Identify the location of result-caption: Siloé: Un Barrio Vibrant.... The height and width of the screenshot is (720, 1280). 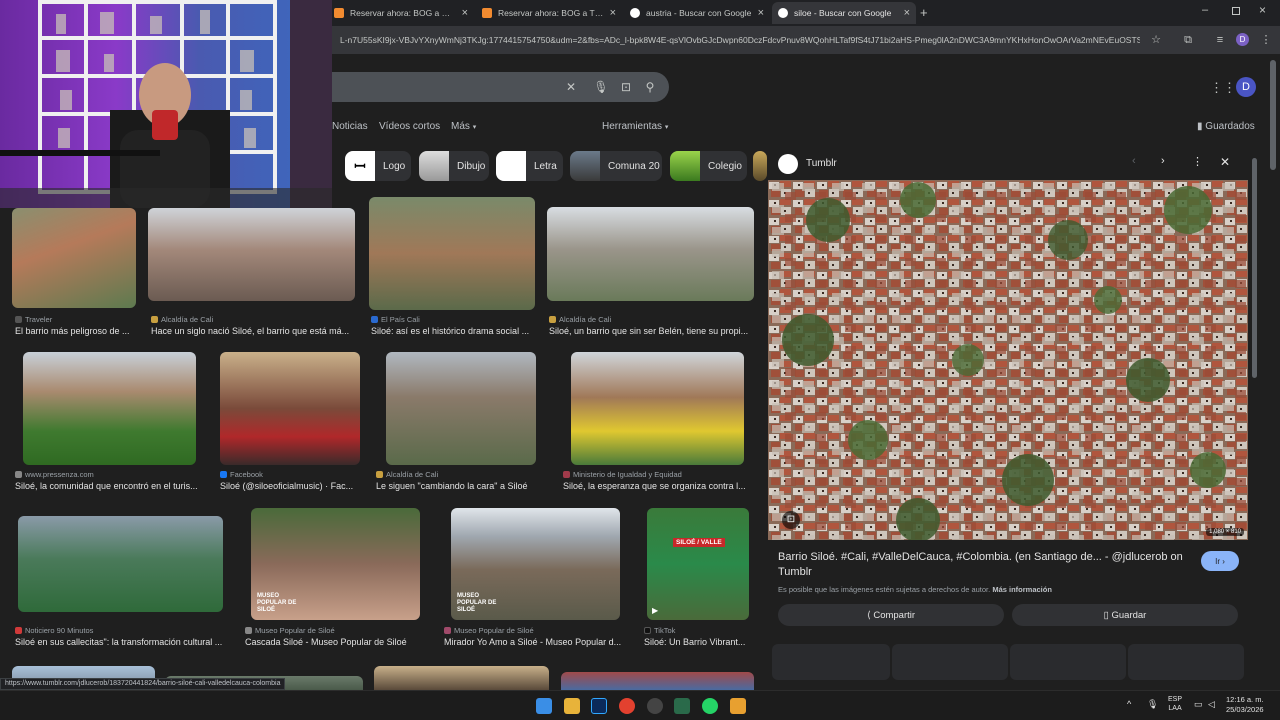
(699, 642).